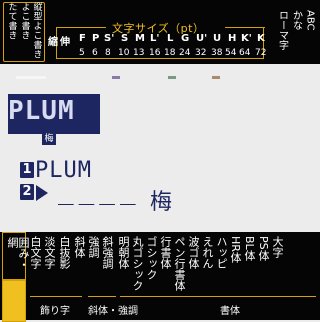 The width and height of the screenshot is (320, 322). What do you see at coordinates (261, 53) in the screenshot?
I see `size-value-72: 72` at bounding box center [261, 53].